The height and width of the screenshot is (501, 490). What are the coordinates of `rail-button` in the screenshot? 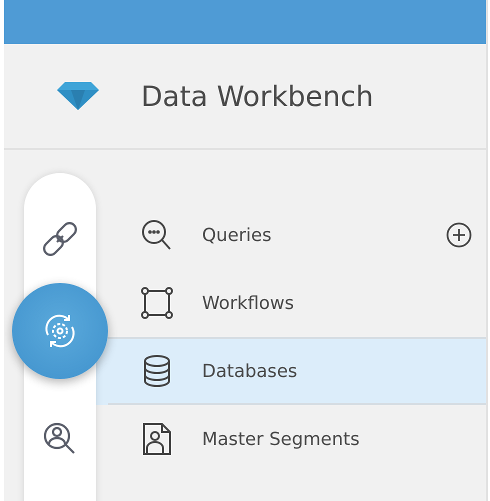 It's located at (60, 331).